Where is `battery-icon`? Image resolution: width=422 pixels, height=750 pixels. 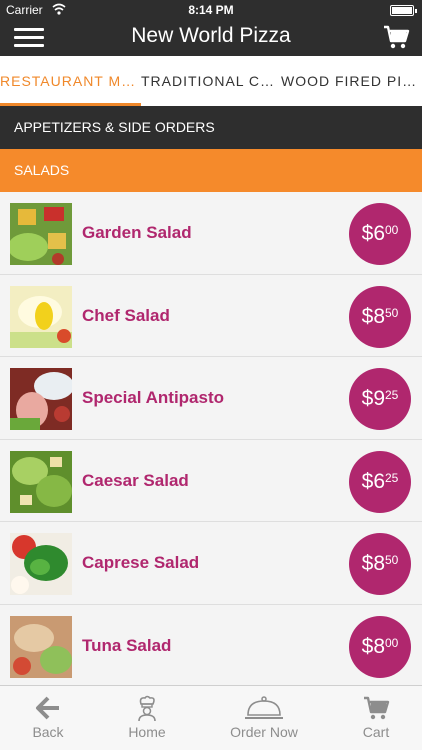 battery-icon is located at coordinates (403, 10).